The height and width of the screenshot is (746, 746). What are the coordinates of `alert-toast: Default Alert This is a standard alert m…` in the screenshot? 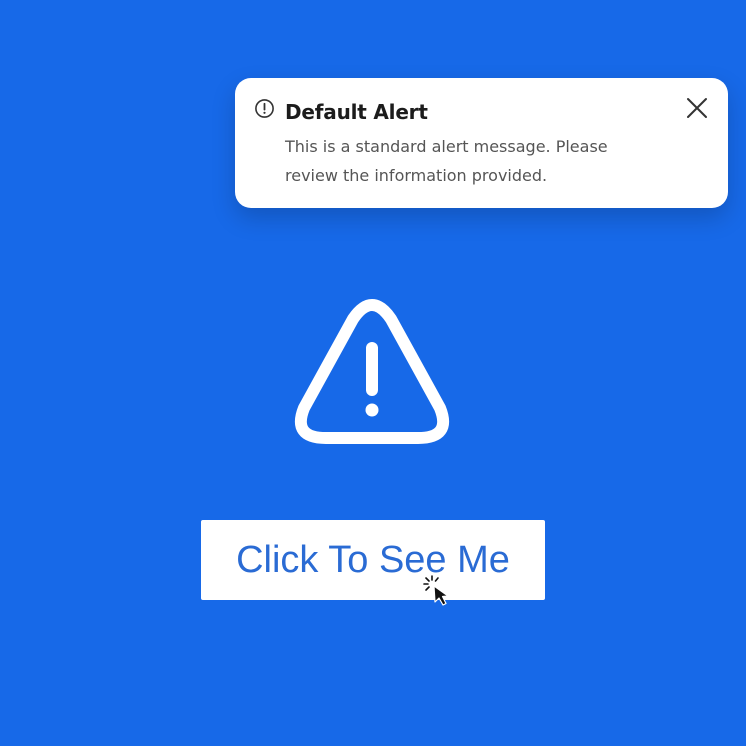 It's located at (481, 143).